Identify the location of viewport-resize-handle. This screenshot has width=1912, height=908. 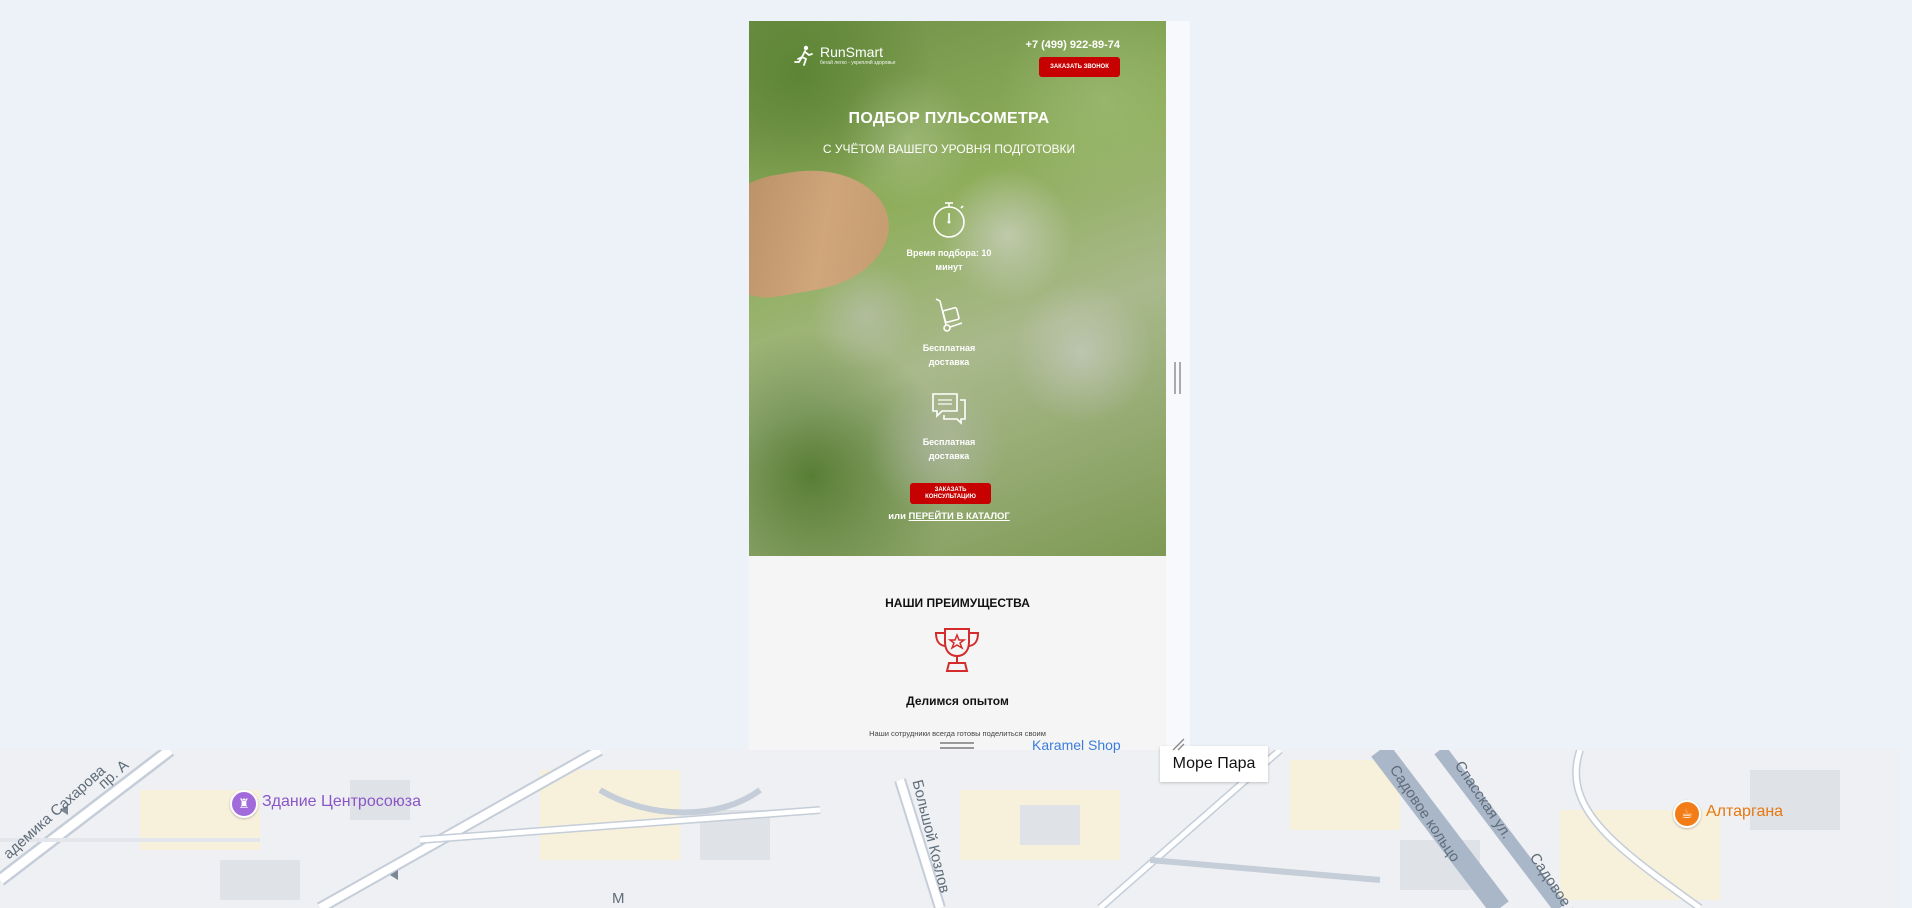
(1177, 378).